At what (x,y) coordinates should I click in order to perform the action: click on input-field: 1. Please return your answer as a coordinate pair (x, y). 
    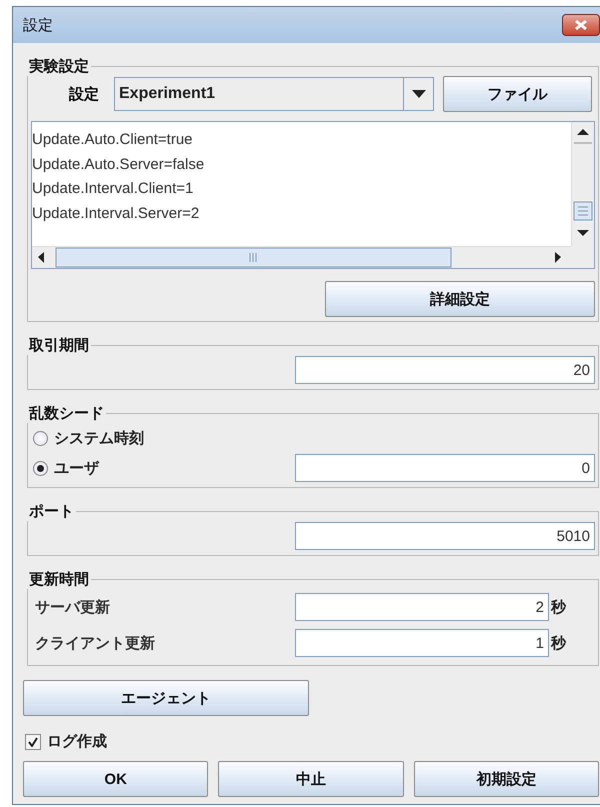
    Looking at the image, I should click on (422, 643).